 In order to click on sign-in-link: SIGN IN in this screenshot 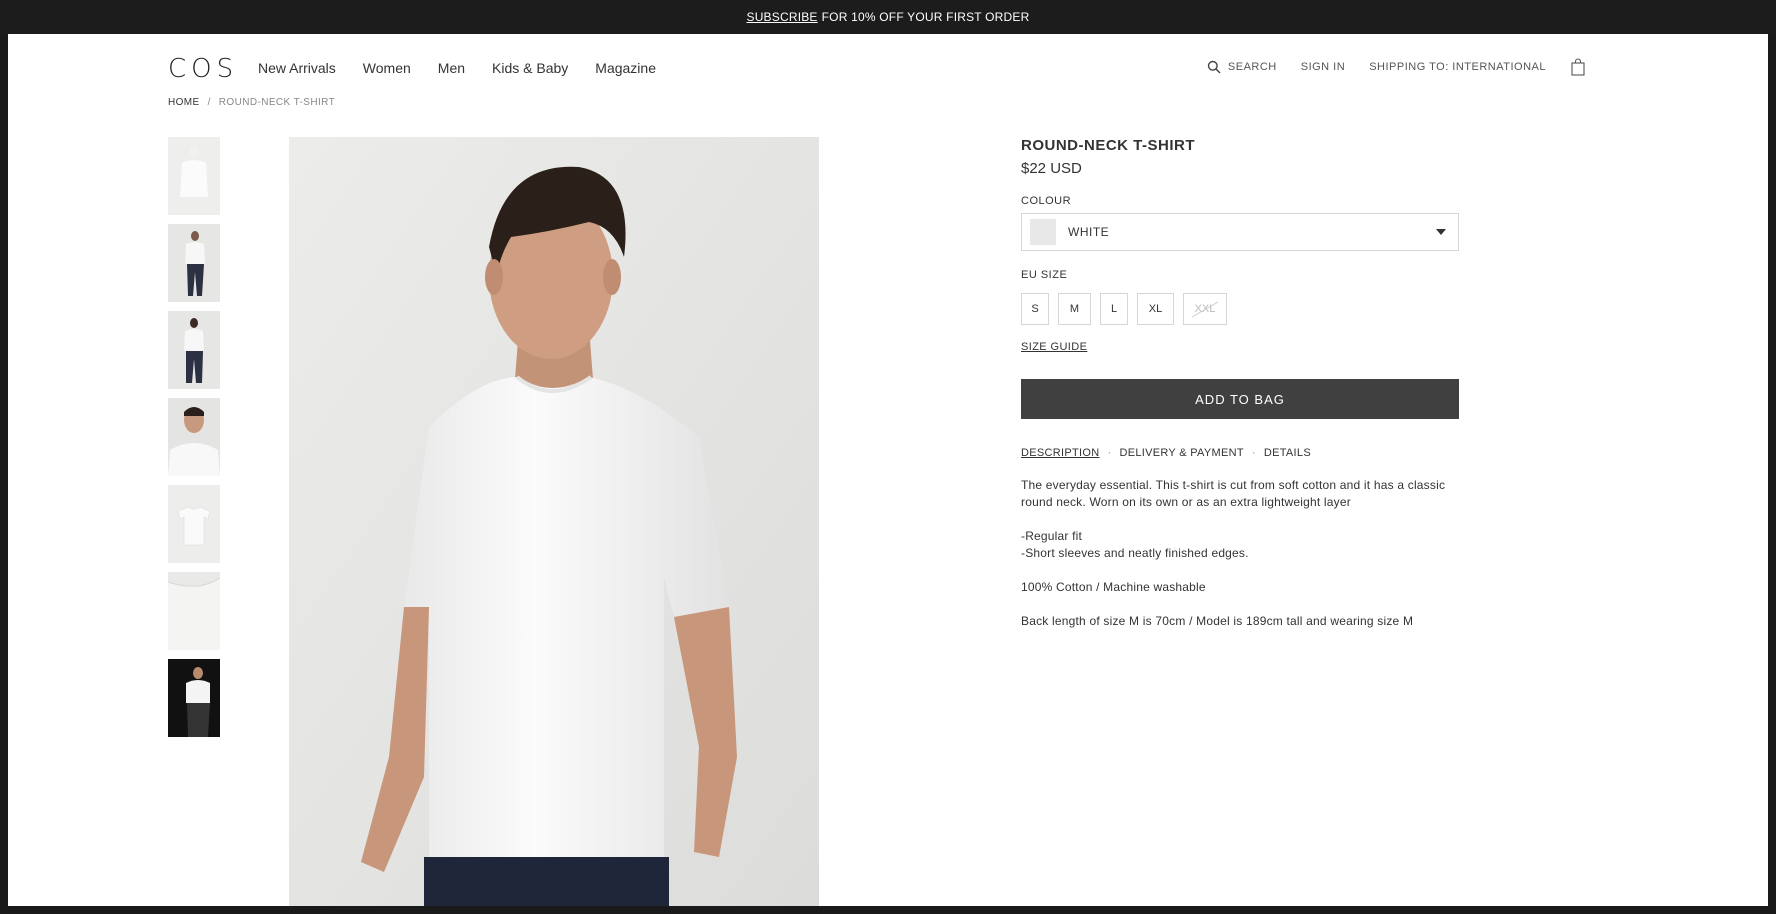, I will do `click(1323, 67)`.